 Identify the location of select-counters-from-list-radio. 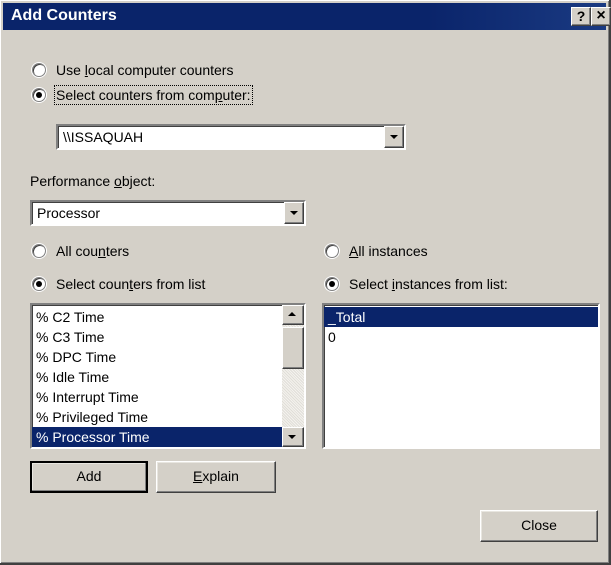
(39, 284).